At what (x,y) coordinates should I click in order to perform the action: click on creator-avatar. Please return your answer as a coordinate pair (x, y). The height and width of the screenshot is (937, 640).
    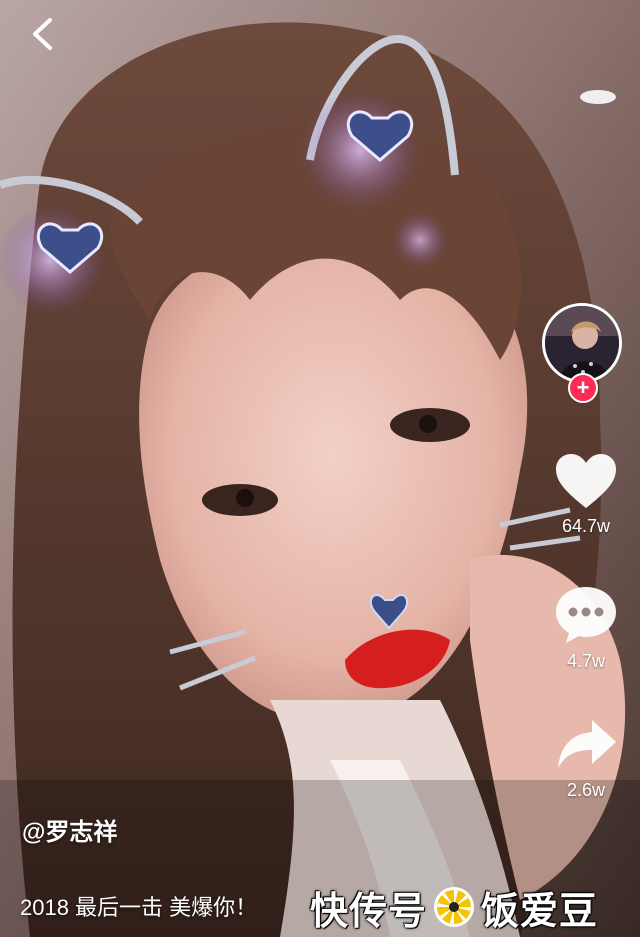
    Looking at the image, I should click on (582, 343).